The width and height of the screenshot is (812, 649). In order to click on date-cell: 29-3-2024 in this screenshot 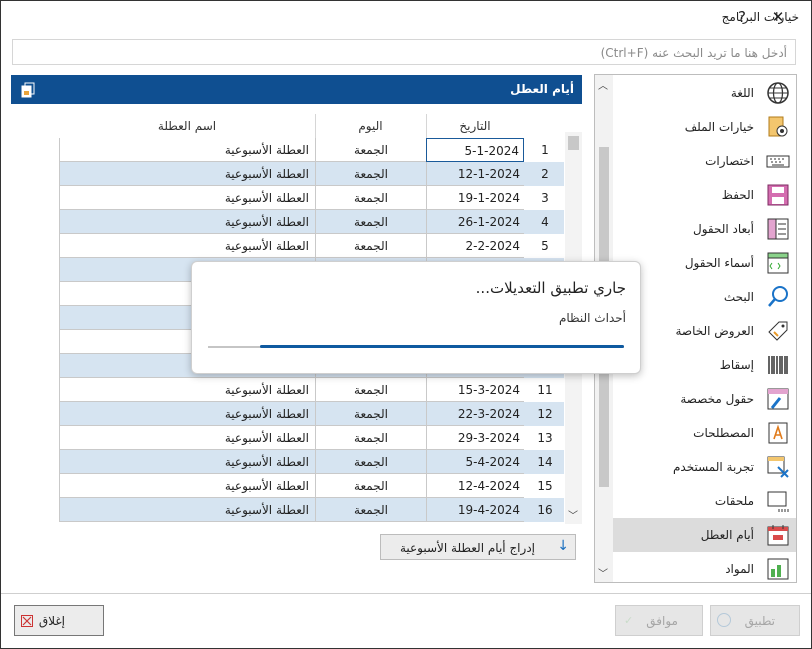, I will do `click(475, 438)`.